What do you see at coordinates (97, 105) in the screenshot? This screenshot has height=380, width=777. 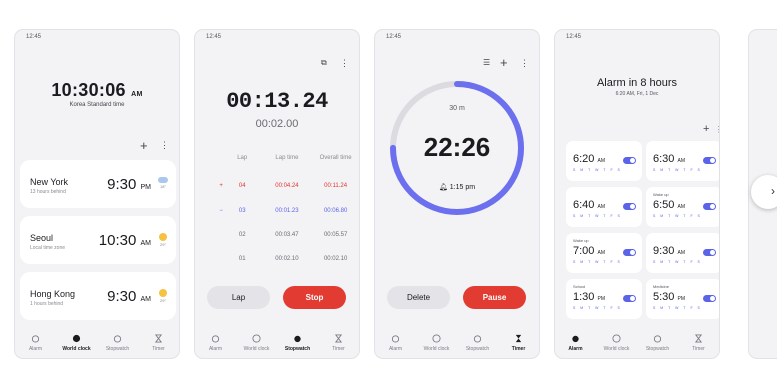 I see `local-zone: Korea Standard time` at bounding box center [97, 105].